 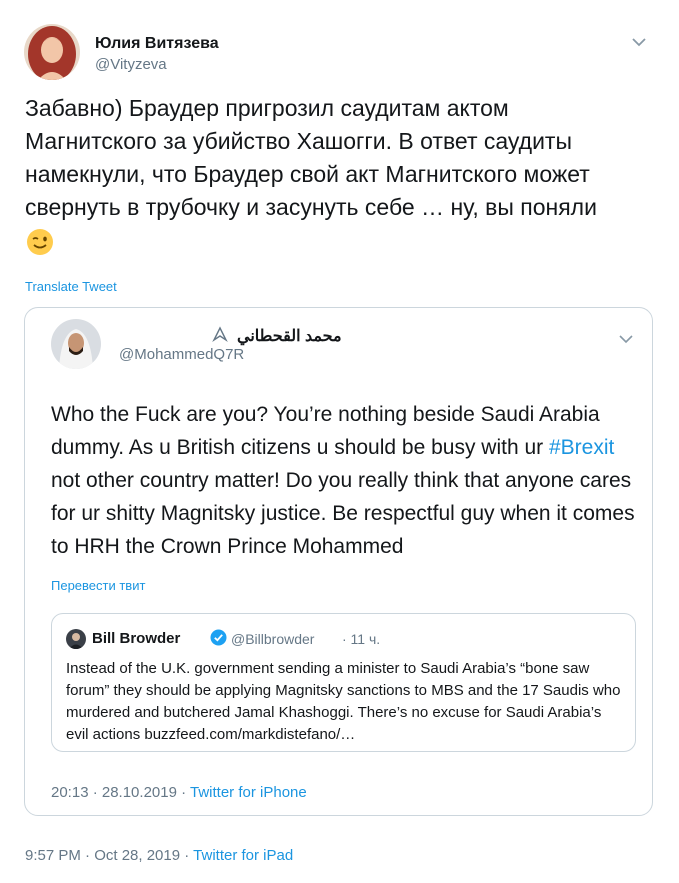 What do you see at coordinates (289, 336) in the screenshot?
I see `quoted-author-name: محمد القحطاني` at bounding box center [289, 336].